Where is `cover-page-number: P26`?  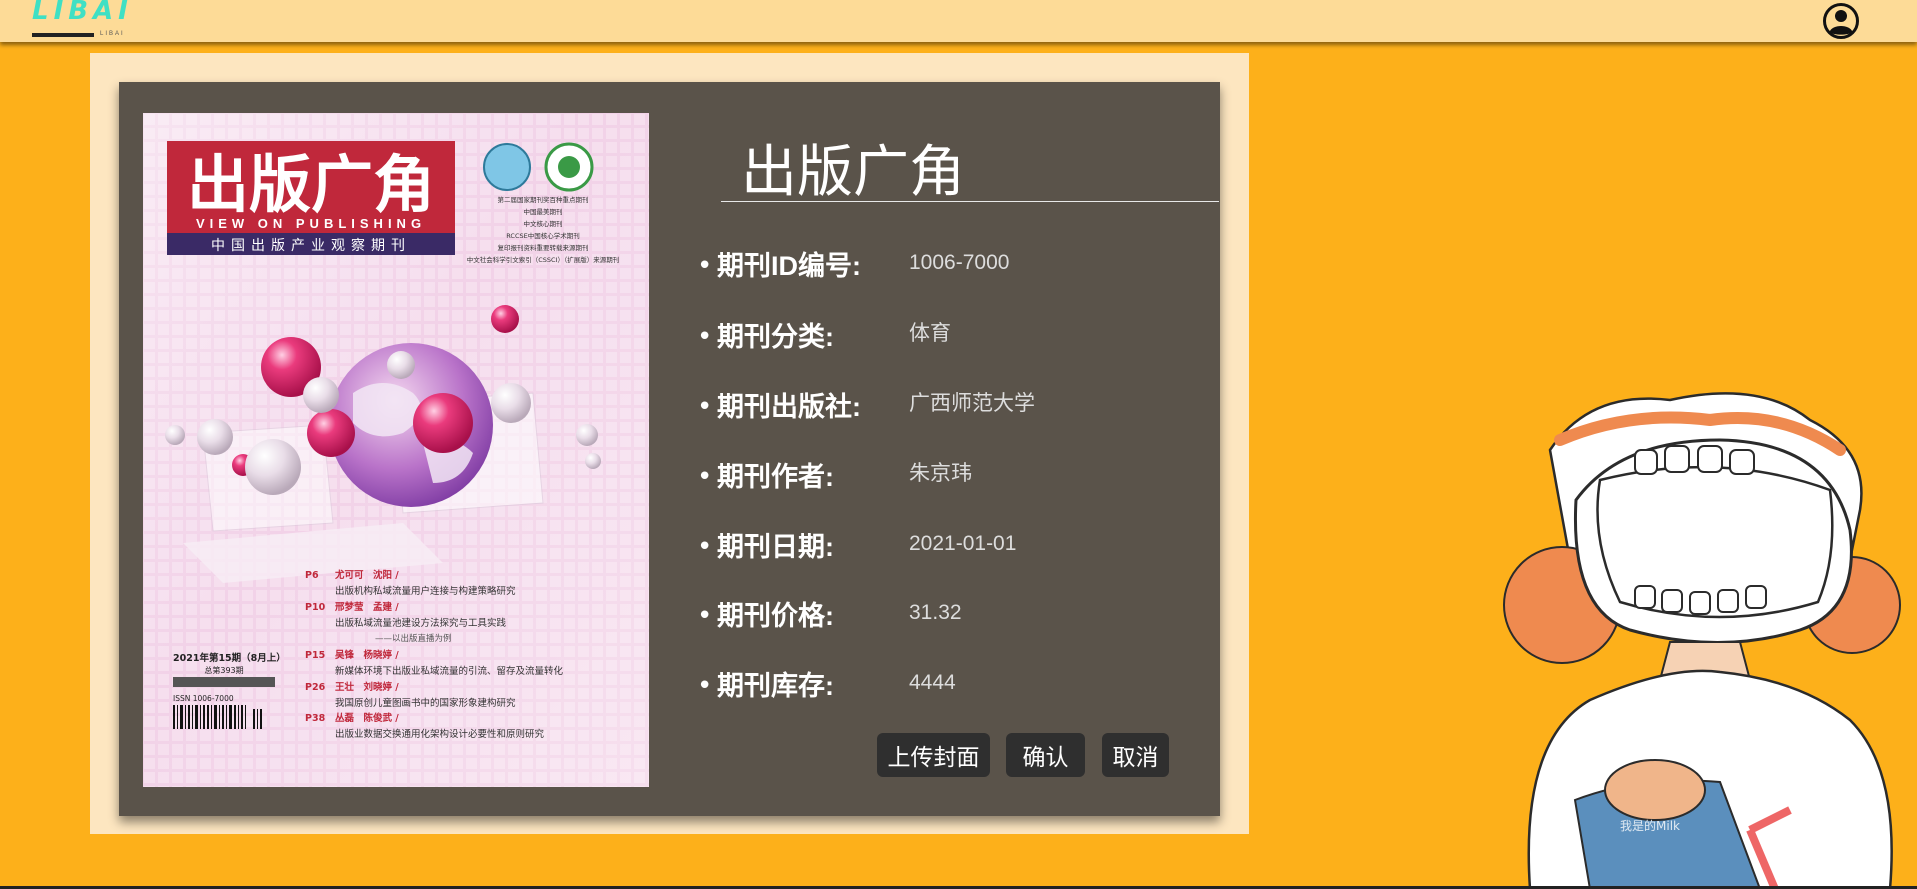
cover-page-number: P26 is located at coordinates (315, 687).